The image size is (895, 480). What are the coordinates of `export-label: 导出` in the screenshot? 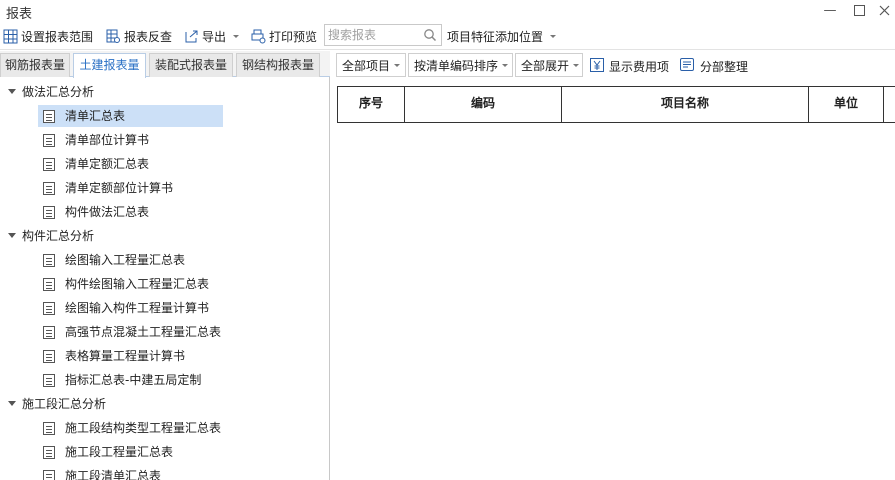 It's located at (214, 36).